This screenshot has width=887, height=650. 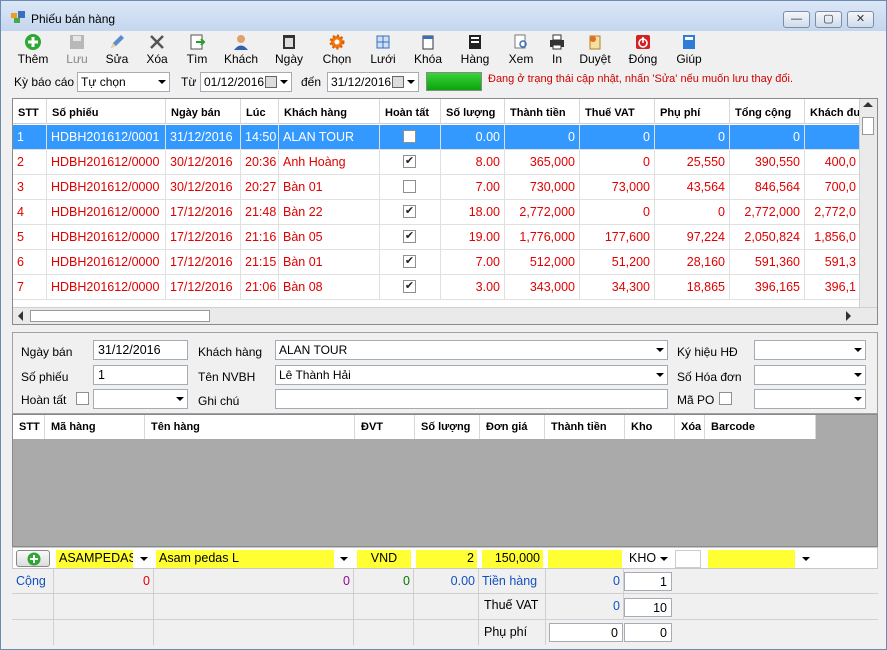 What do you see at coordinates (329, 111) in the screenshot?
I see `col-khach-hang: Khách hàng` at bounding box center [329, 111].